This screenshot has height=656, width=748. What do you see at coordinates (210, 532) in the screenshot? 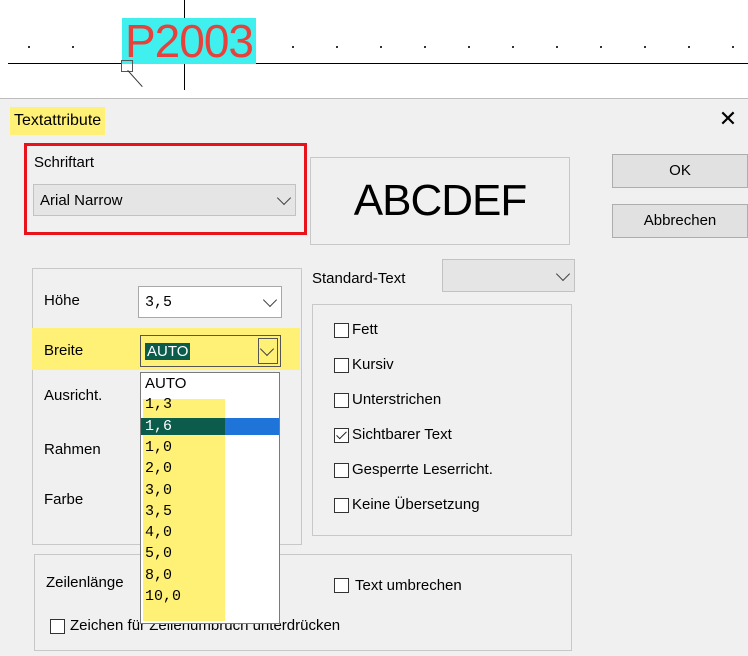
I see `dropdown-option: 4,0` at bounding box center [210, 532].